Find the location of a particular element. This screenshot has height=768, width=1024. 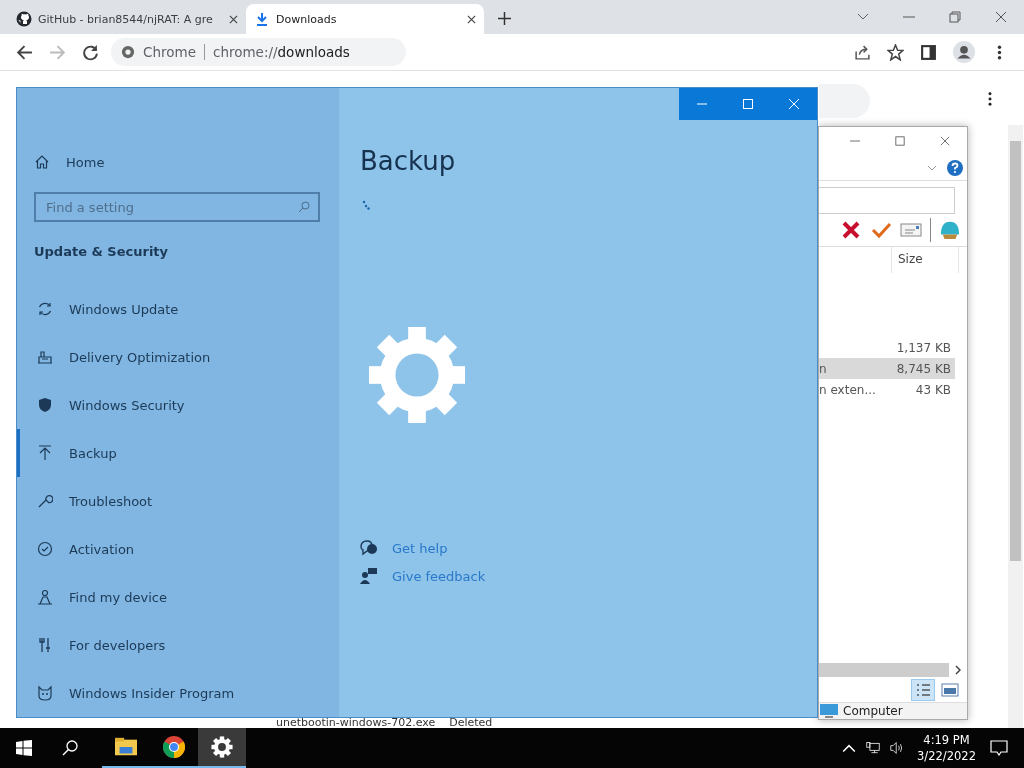

home-icon is located at coordinates (42, 162).